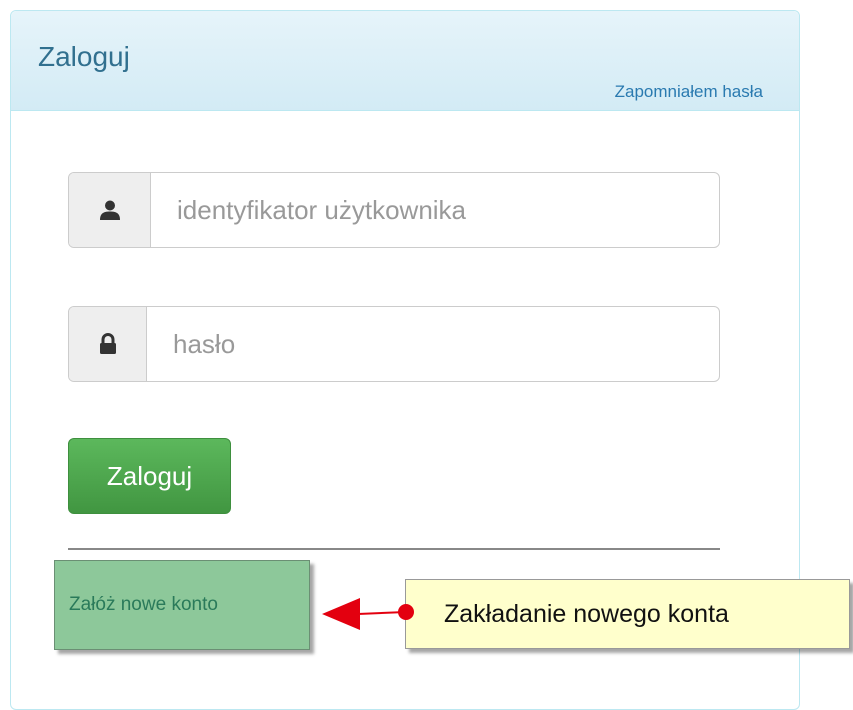  Describe the element at coordinates (110, 210) in the screenshot. I see `user-icon` at that location.